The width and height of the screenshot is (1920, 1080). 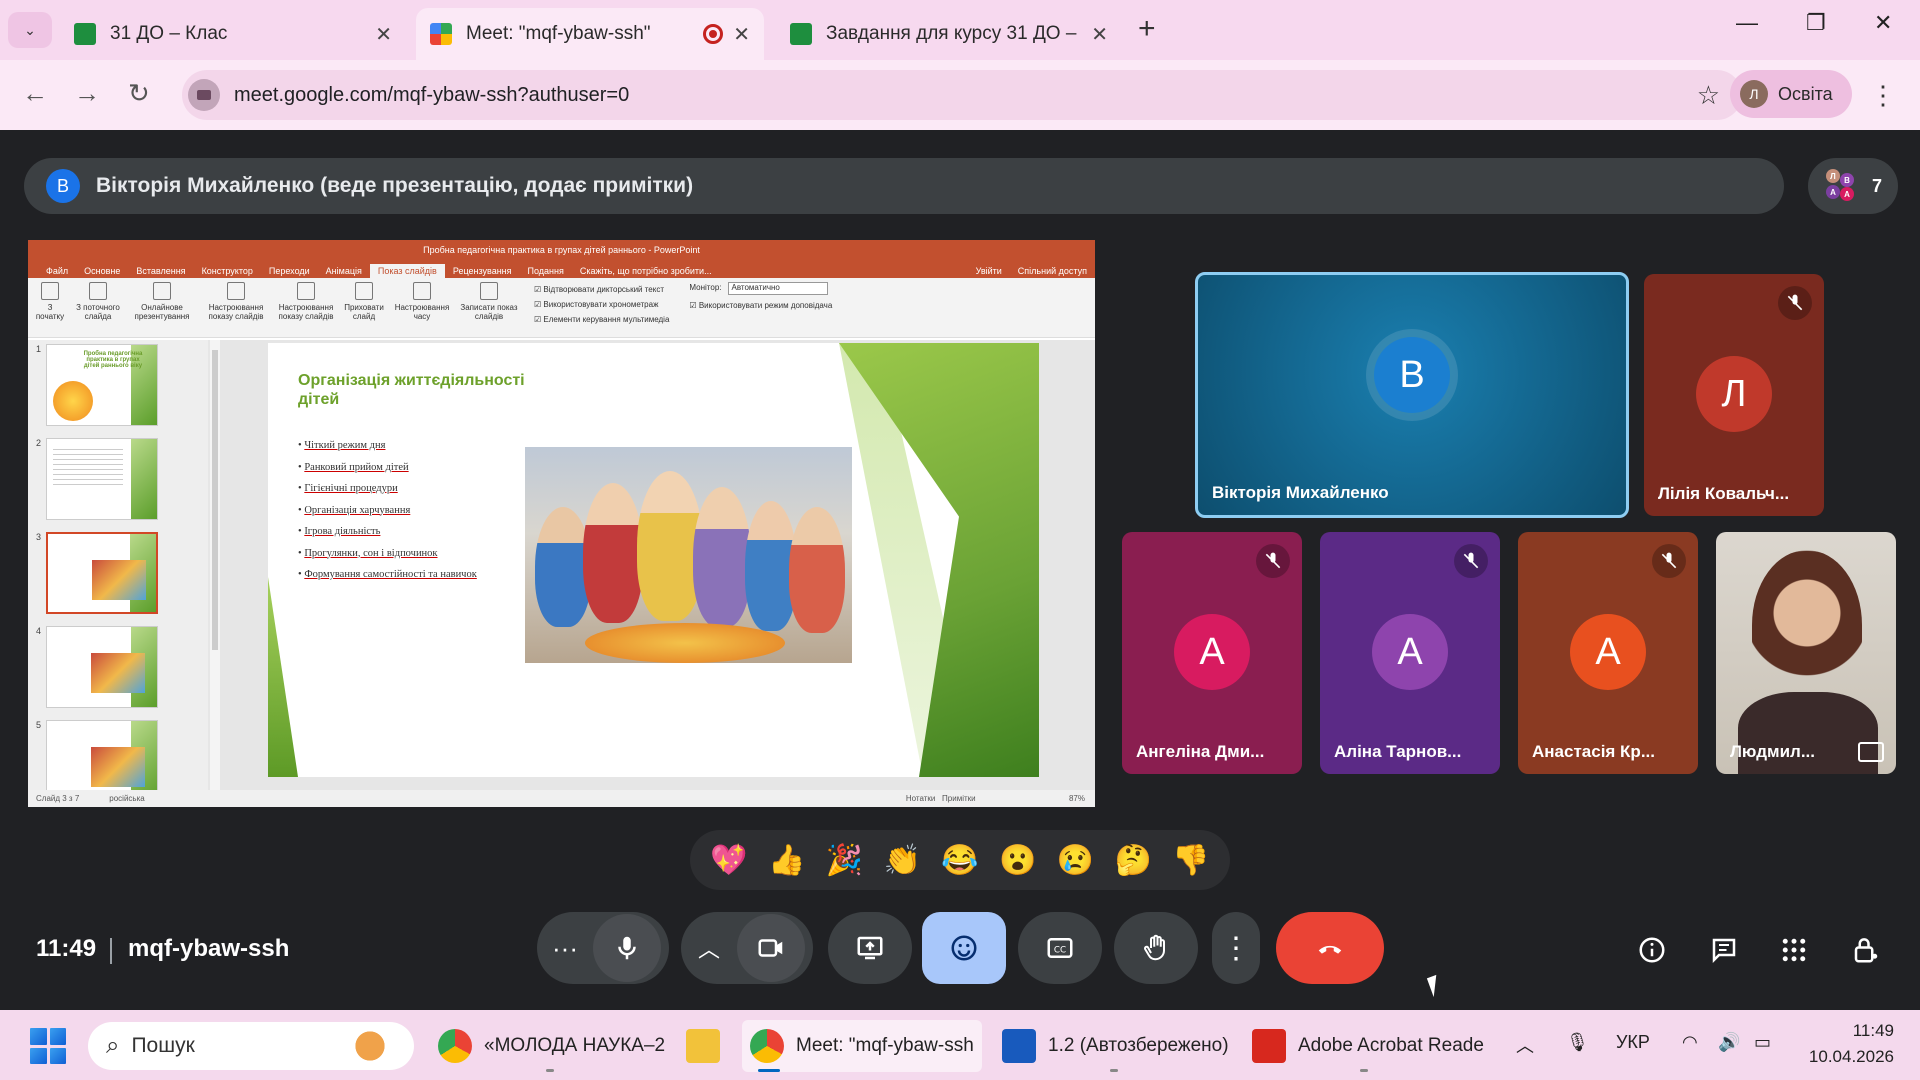 What do you see at coordinates (233, 34) in the screenshot?
I see `tab-classroom: 31 ДО – Клас ✕` at bounding box center [233, 34].